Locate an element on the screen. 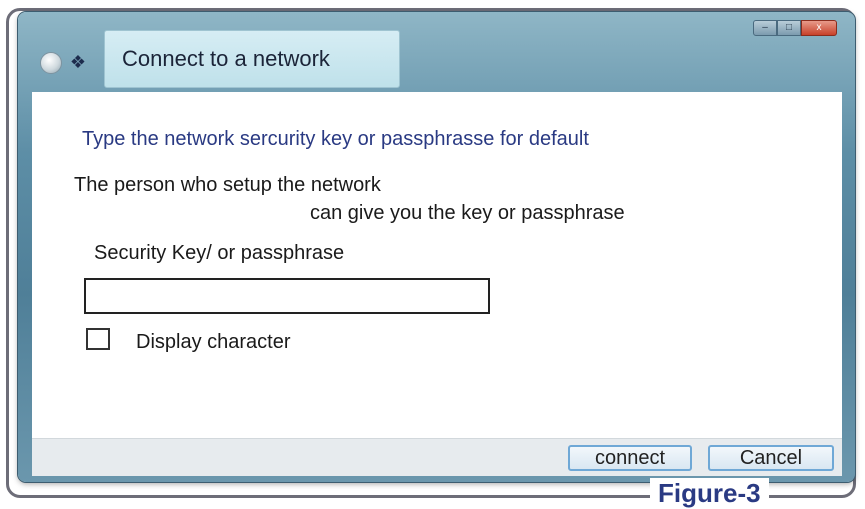 This screenshot has width=865, height=509. security-key-label: Security Key/ or passphrase is located at coordinates (219, 253).